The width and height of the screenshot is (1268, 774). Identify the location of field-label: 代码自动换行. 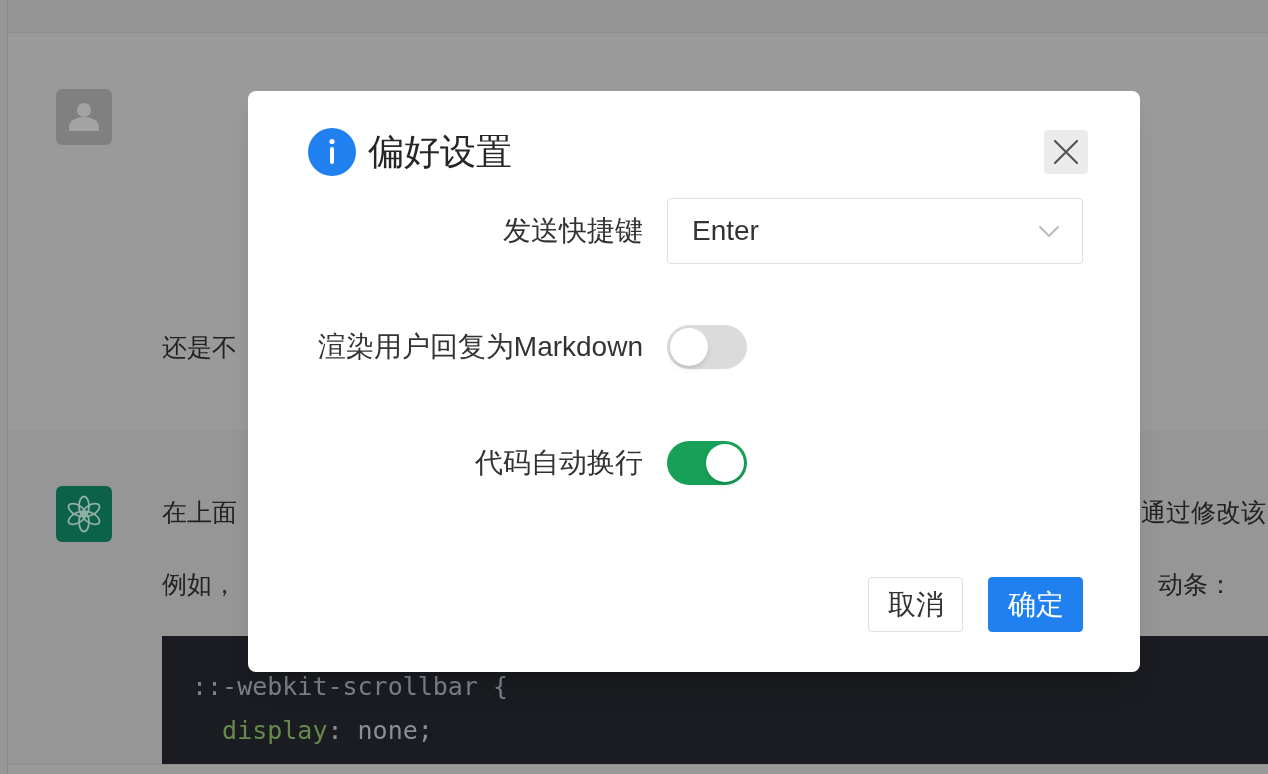
(558, 463).